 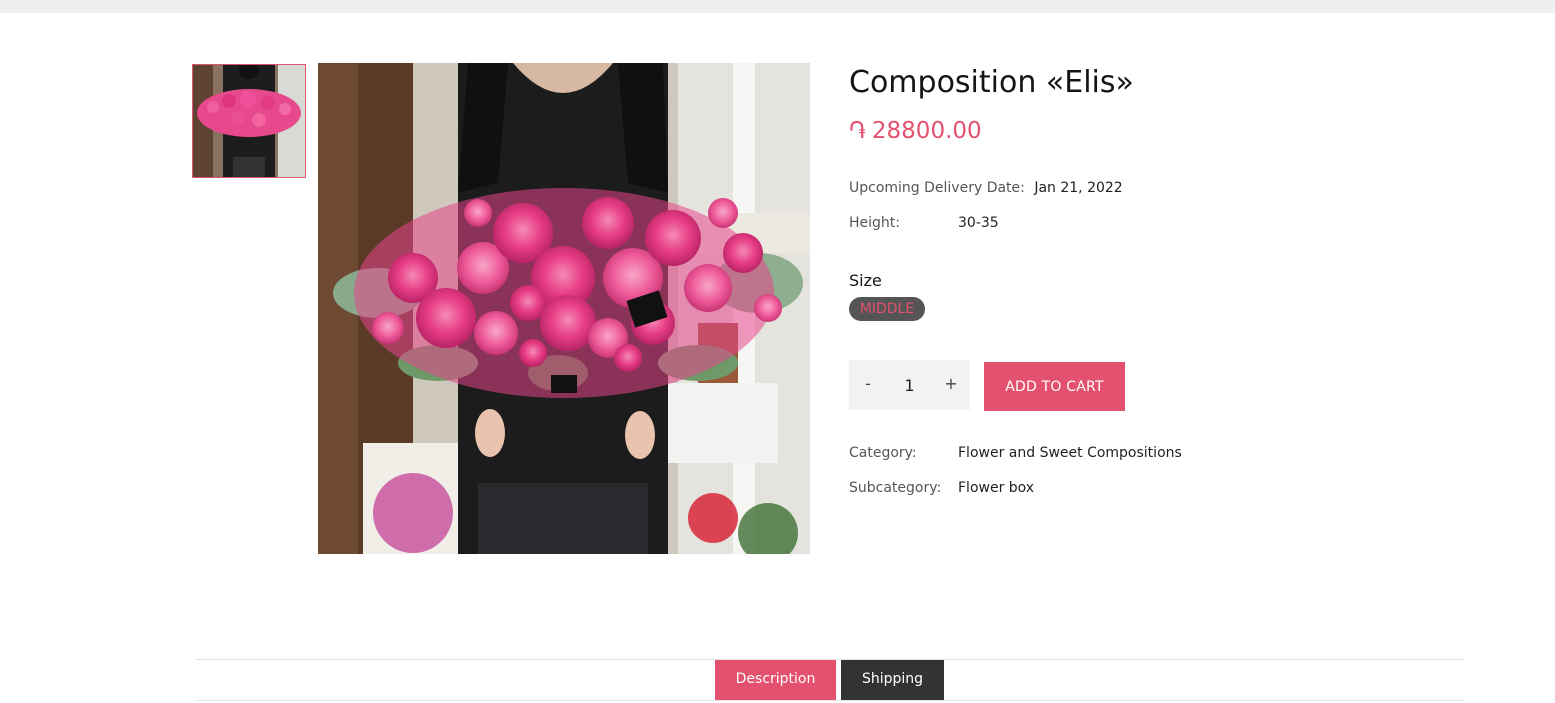 What do you see at coordinates (892, 680) in the screenshot?
I see `tab-shipping: Shipping` at bounding box center [892, 680].